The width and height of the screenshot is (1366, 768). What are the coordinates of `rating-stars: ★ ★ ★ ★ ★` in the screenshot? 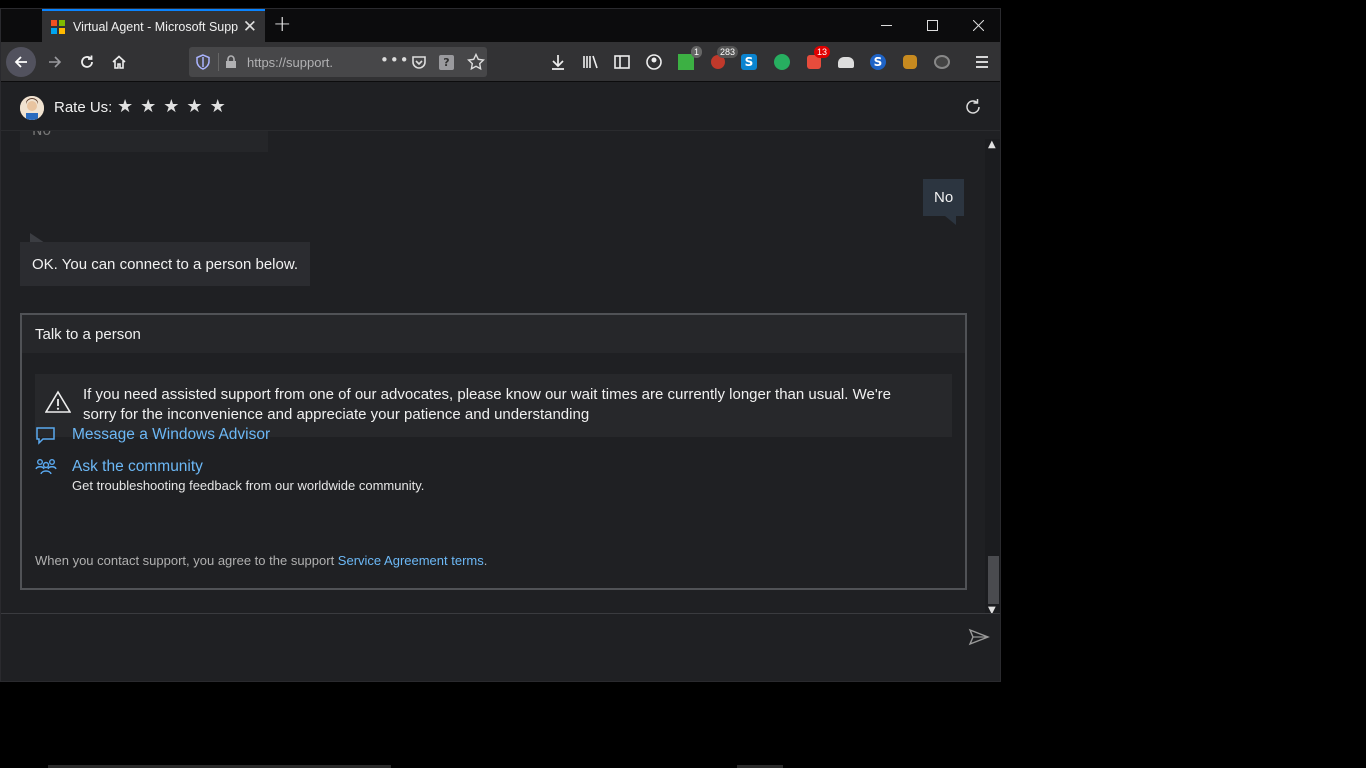 It's located at (171, 107).